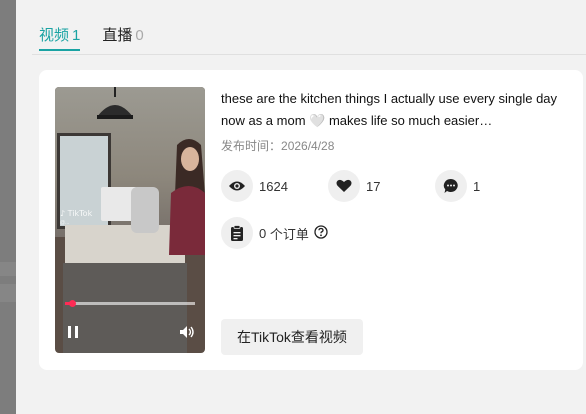 This screenshot has width=586, height=414. I want to click on publish-date-value: 2026/4/28, so click(308, 146).